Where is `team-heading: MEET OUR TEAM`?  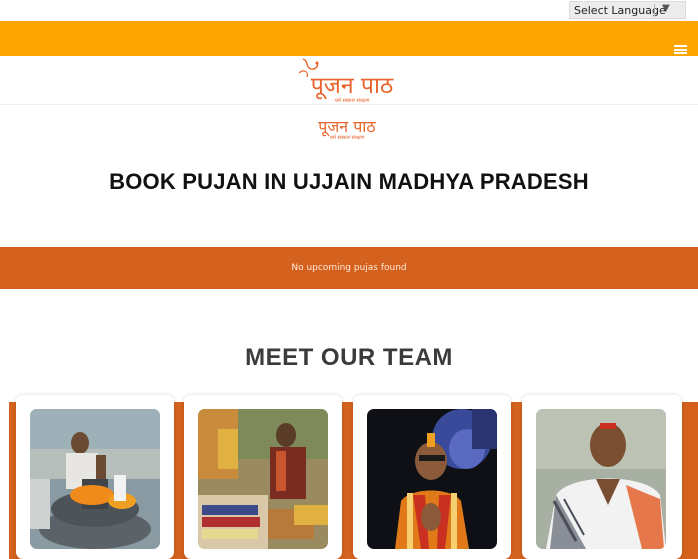 team-heading: MEET OUR TEAM is located at coordinates (349, 357).